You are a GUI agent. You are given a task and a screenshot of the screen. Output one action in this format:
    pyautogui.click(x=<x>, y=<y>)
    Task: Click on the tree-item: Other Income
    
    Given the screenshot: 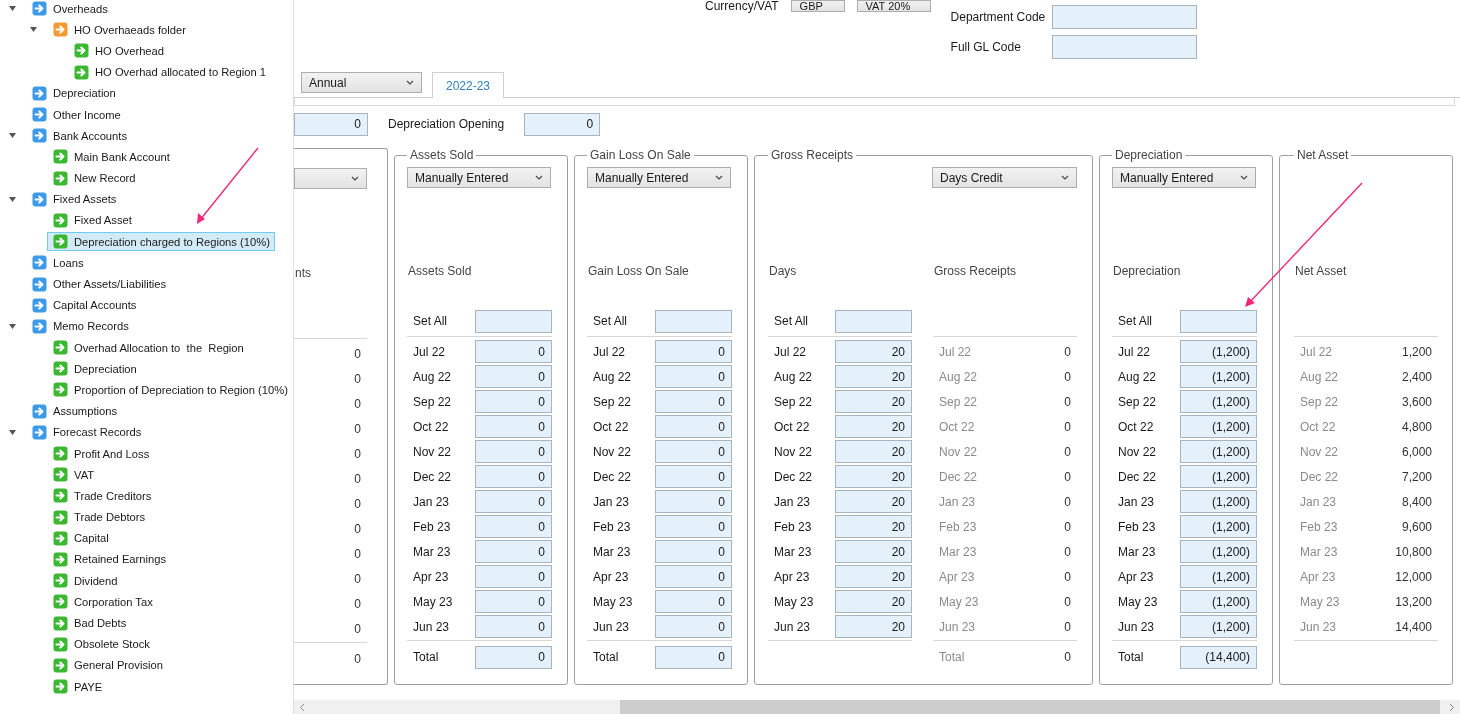 What is the action you would take?
    pyautogui.click(x=76, y=115)
    